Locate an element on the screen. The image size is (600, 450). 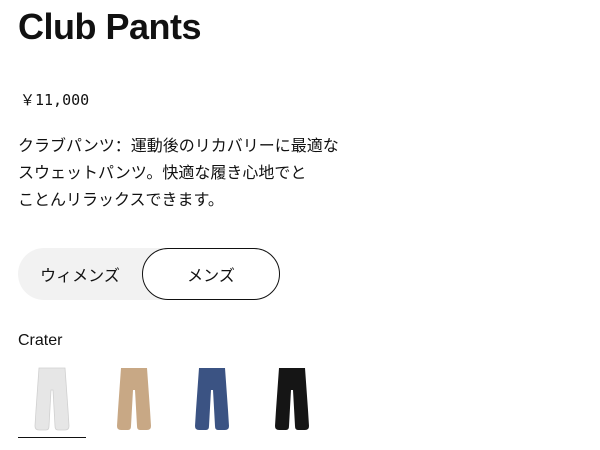
color-swatch-crater is located at coordinates (52, 401).